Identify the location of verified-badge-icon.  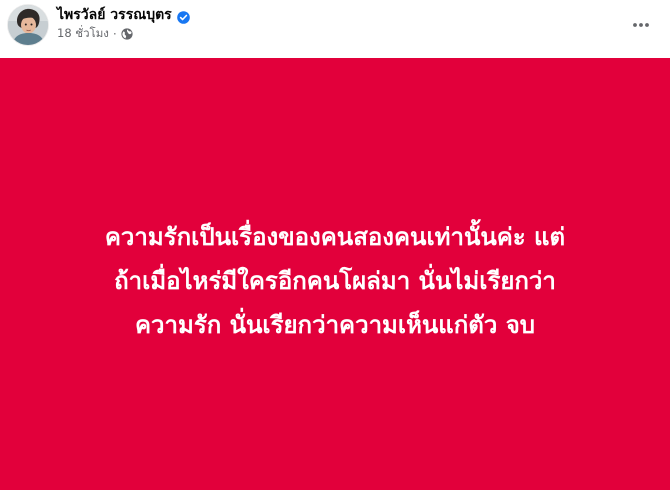
(183, 16).